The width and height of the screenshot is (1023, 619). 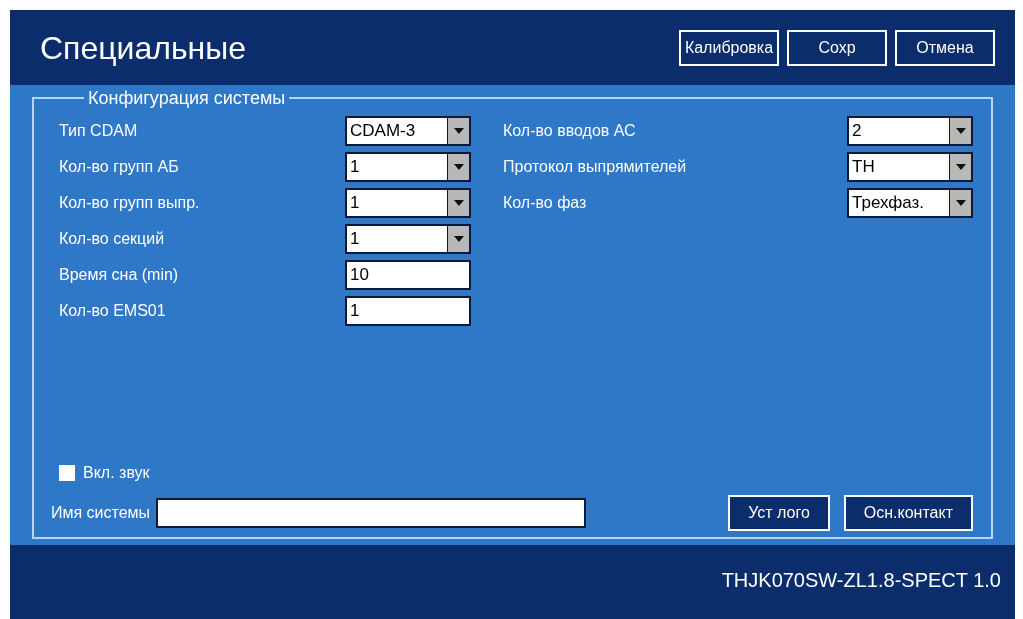 What do you see at coordinates (569, 131) in the screenshot?
I see `field-label: Кол-во вводов АС` at bounding box center [569, 131].